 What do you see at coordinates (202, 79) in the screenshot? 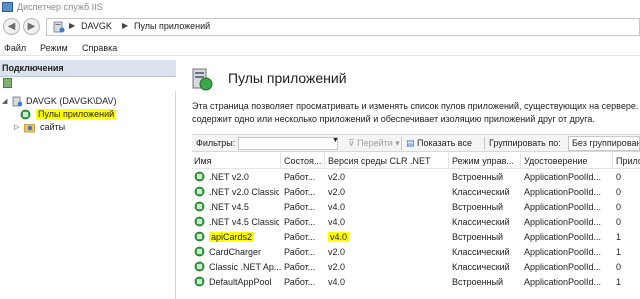
I see `app-pools-page-icon` at bounding box center [202, 79].